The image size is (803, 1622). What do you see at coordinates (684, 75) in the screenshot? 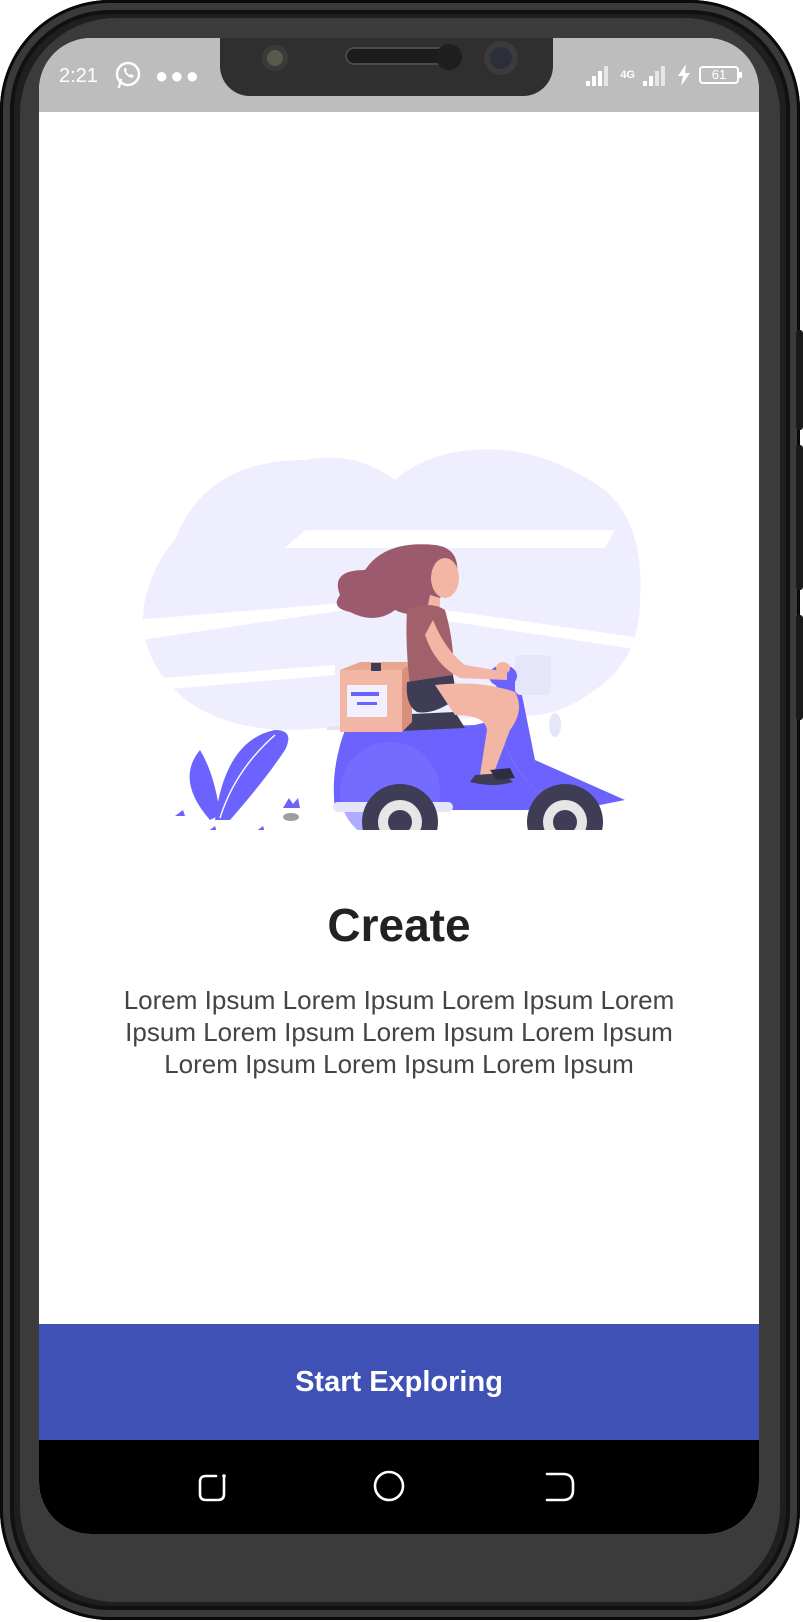
I see `charging-bolt-icon` at bounding box center [684, 75].